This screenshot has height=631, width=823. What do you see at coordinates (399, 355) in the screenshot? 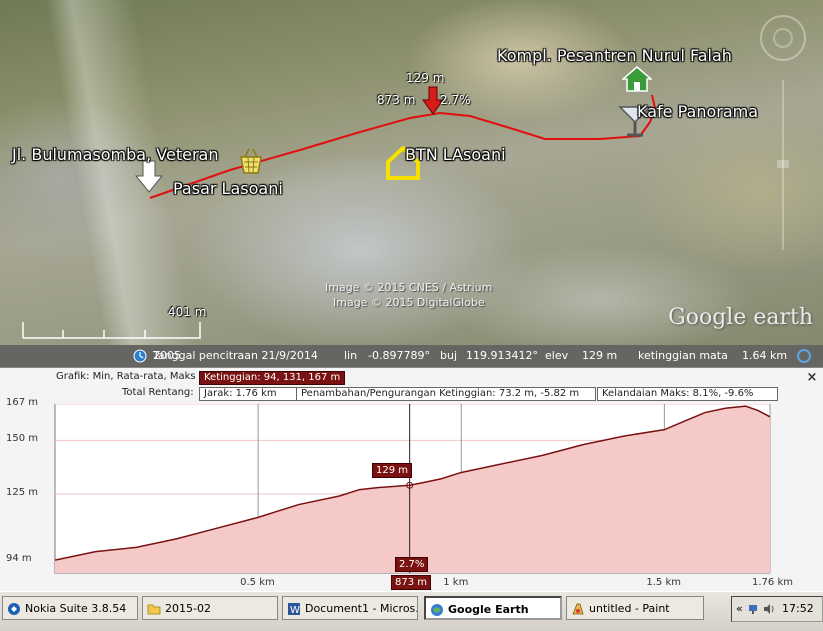
I see `lat-value: -0.897789°` at bounding box center [399, 355].